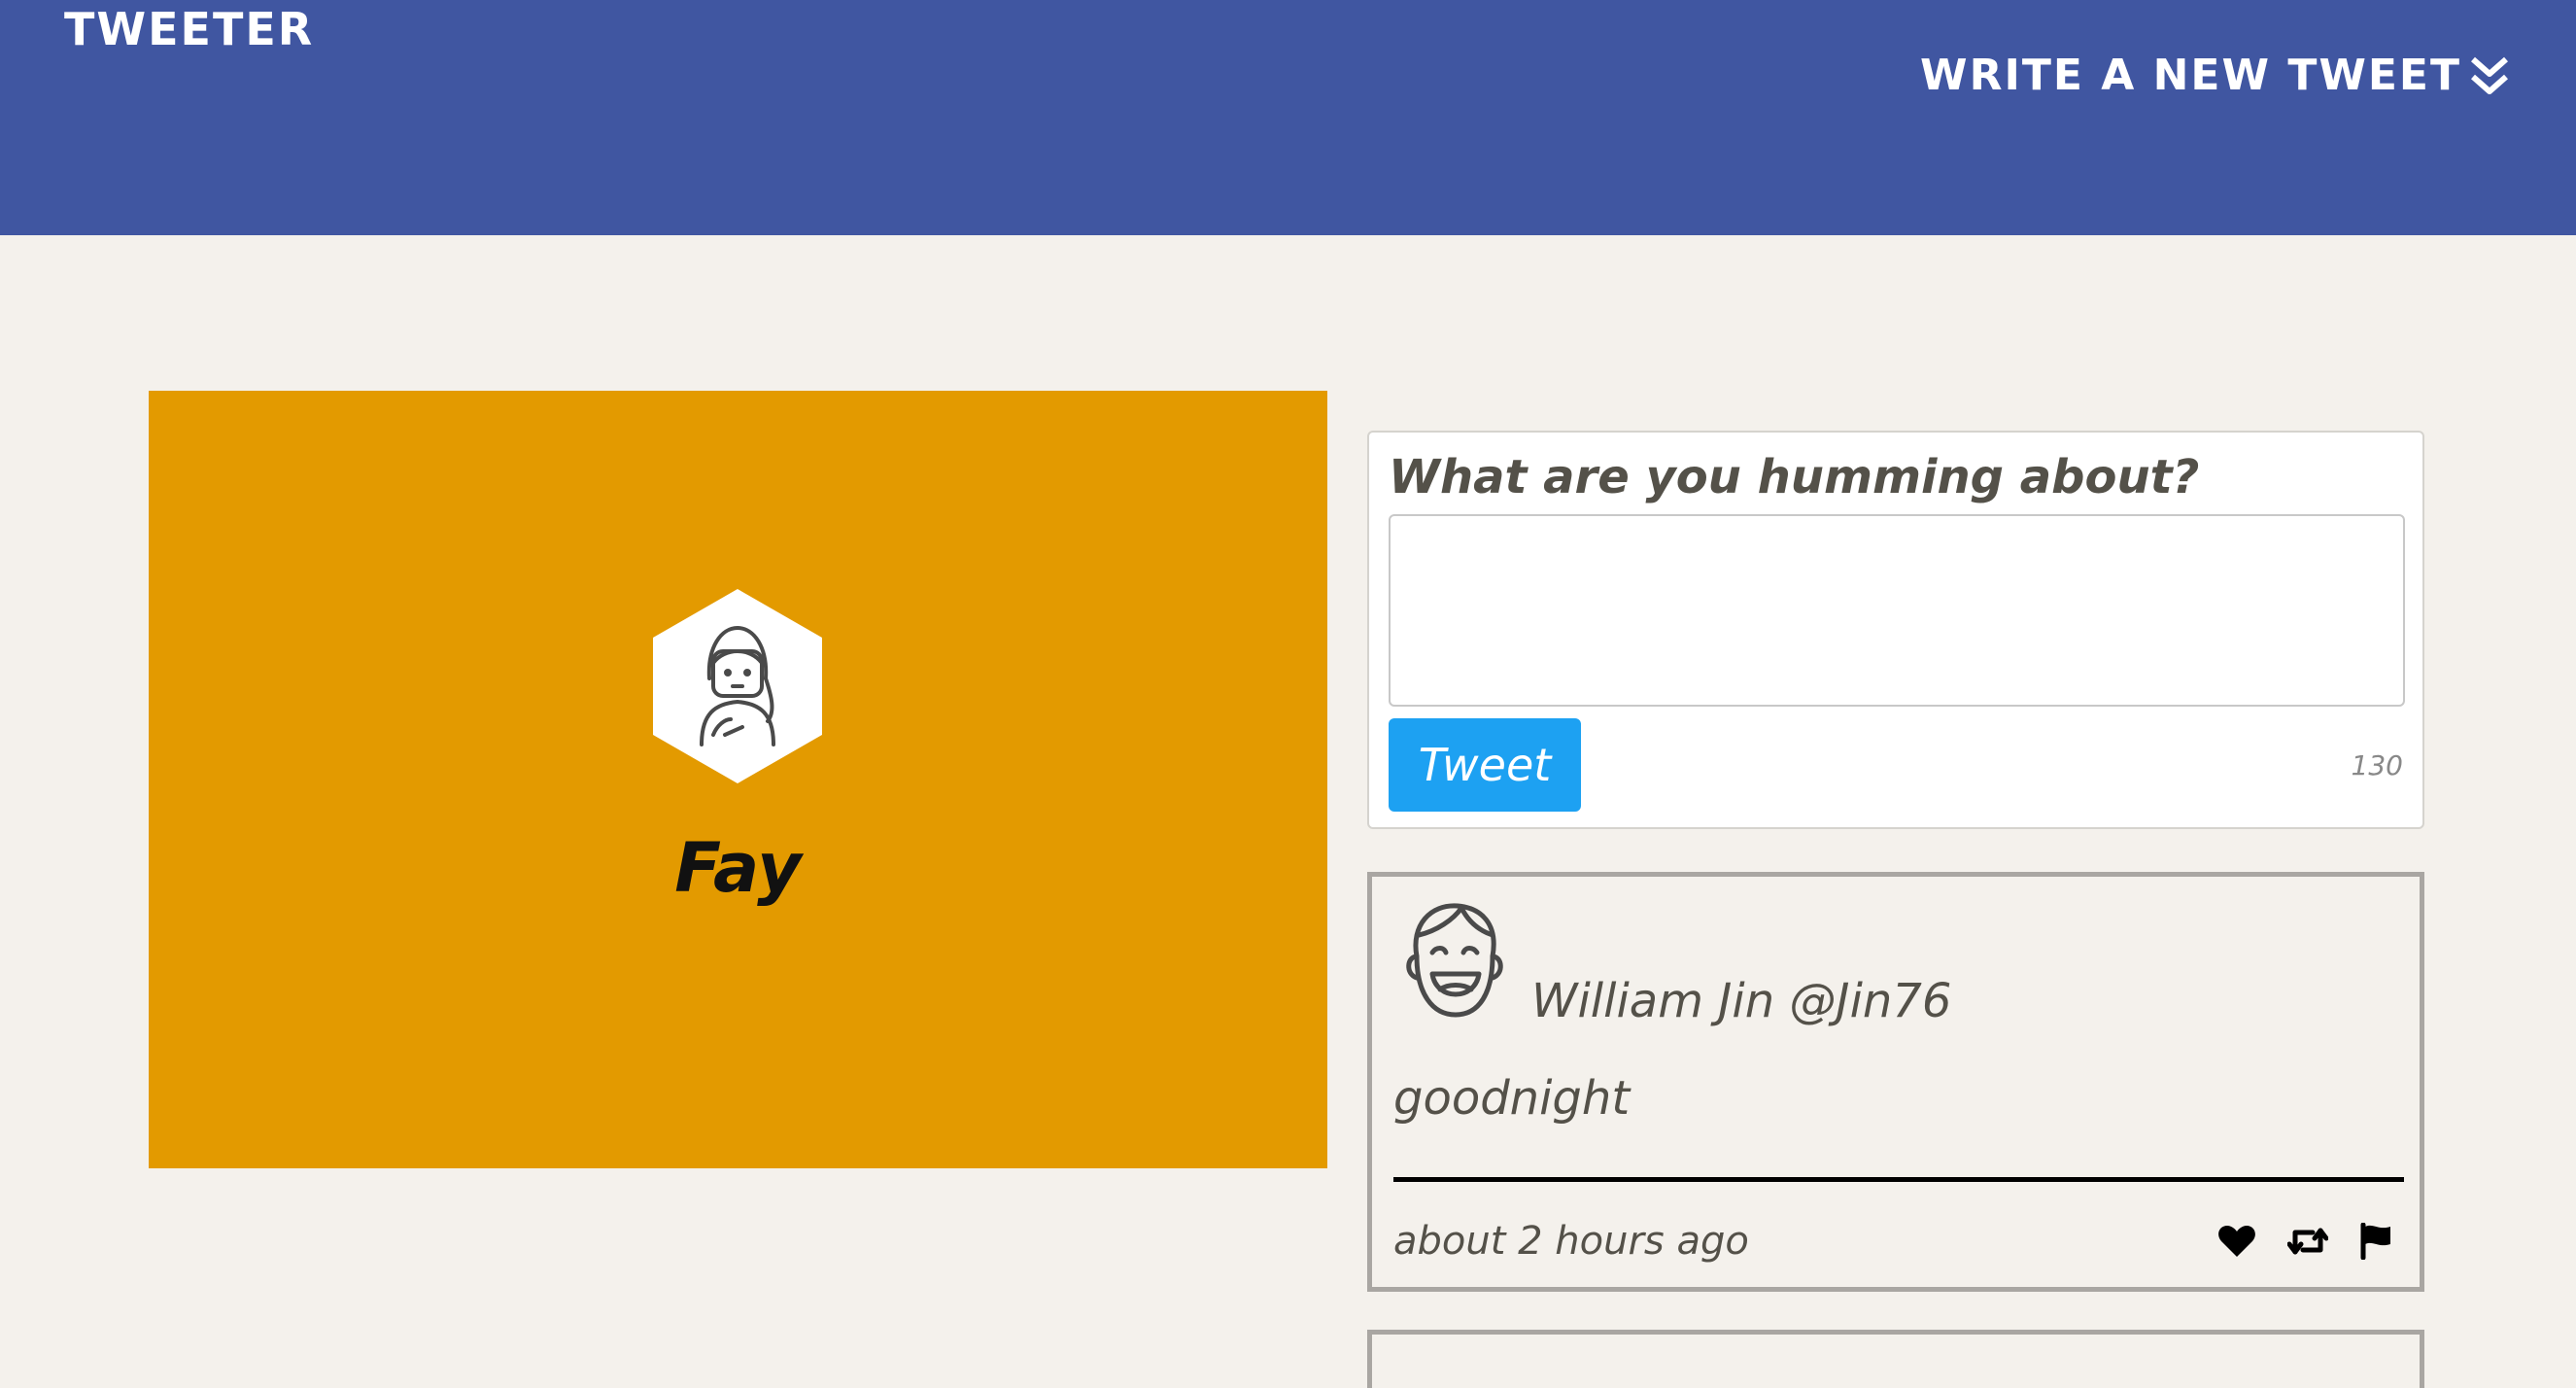  I want to click on char-counter: 130, so click(2377, 765).